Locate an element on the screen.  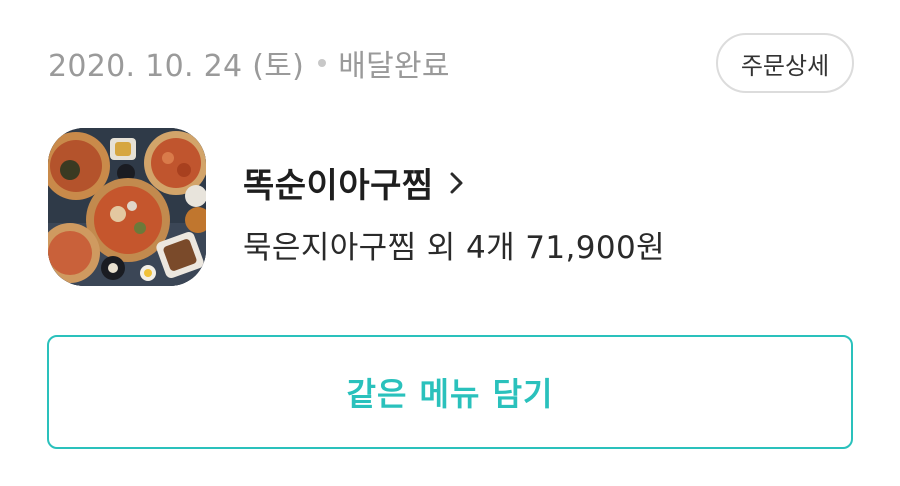
store-link: 똑순이아구찜 is located at coordinates (354, 182).